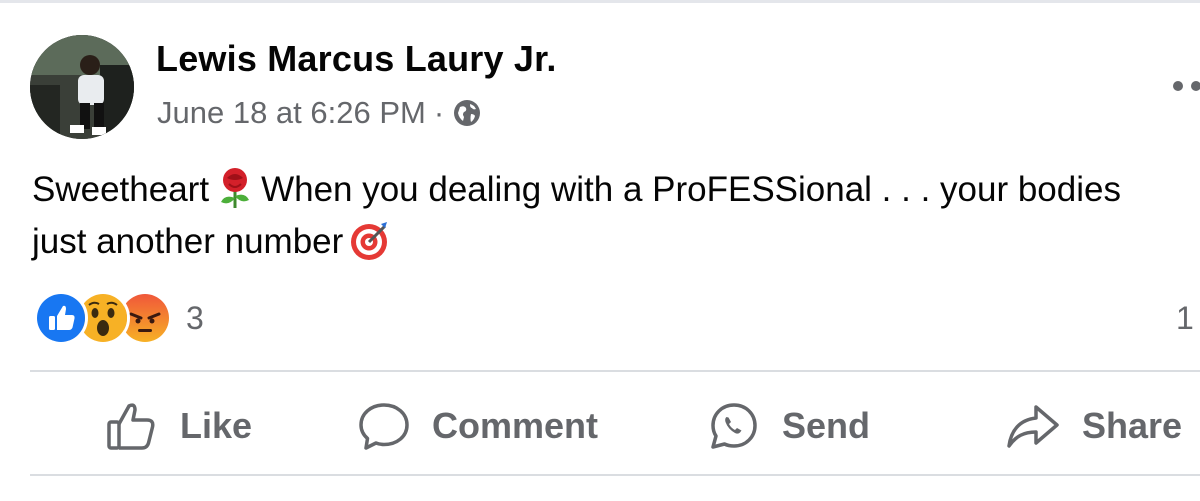 This screenshot has height=501, width=1200. What do you see at coordinates (119, 318) in the screenshot?
I see `reactions-summary: 3` at bounding box center [119, 318].